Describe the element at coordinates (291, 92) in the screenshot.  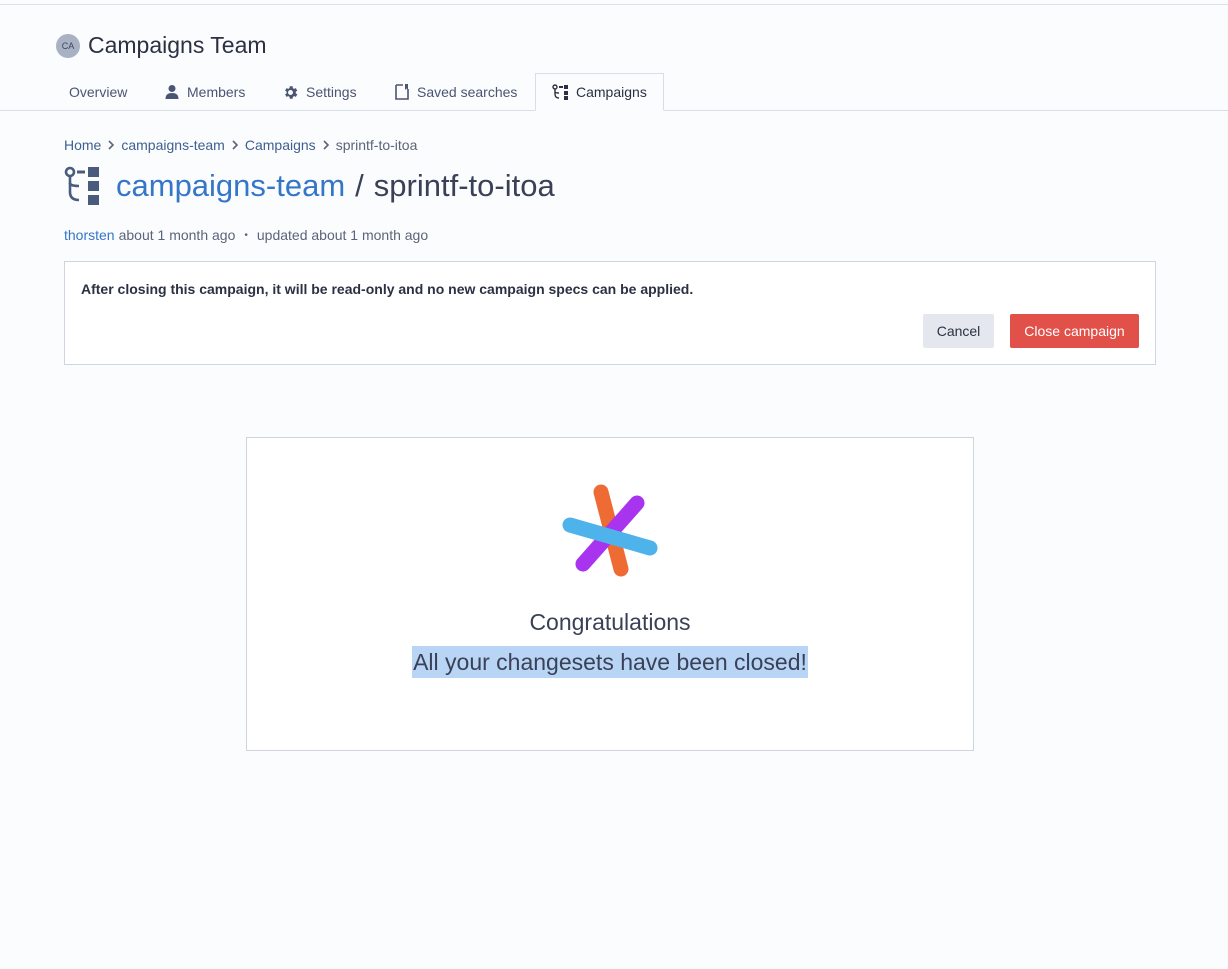
I see `gear-icon` at that location.